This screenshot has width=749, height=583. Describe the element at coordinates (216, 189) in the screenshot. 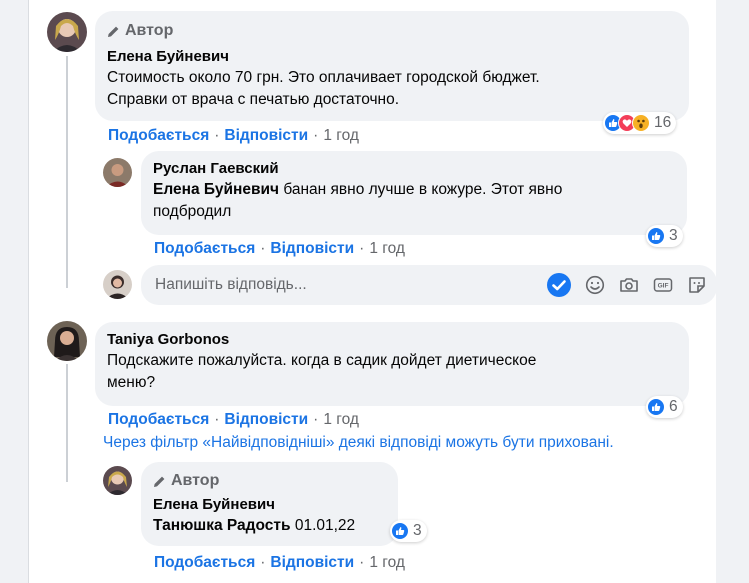

I see `mention-link: Елена Буйневич` at that location.